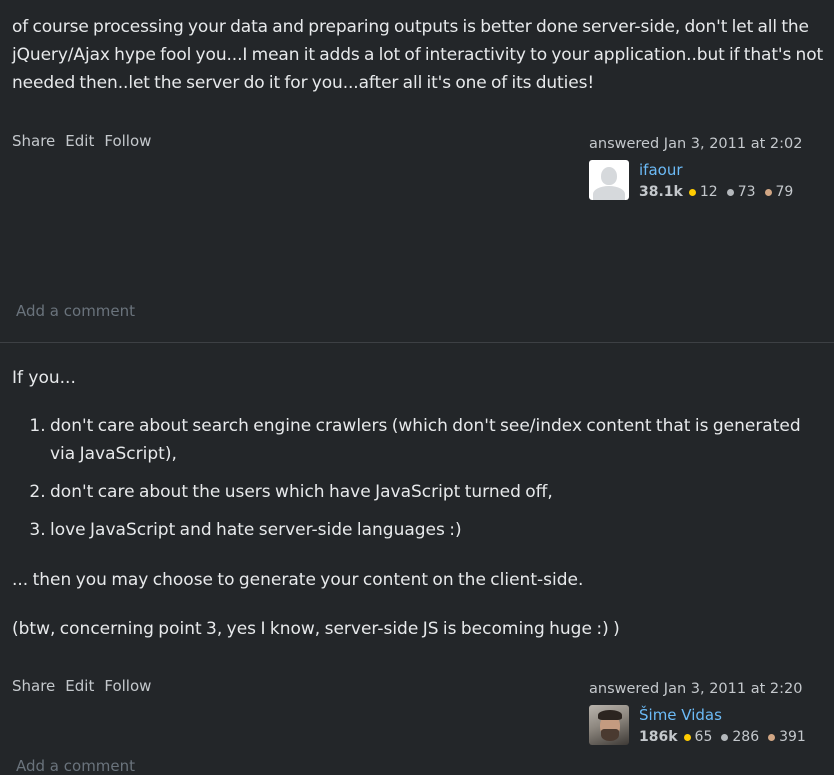 The image size is (834, 775). I want to click on gold-badge-count: 12, so click(708, 192).